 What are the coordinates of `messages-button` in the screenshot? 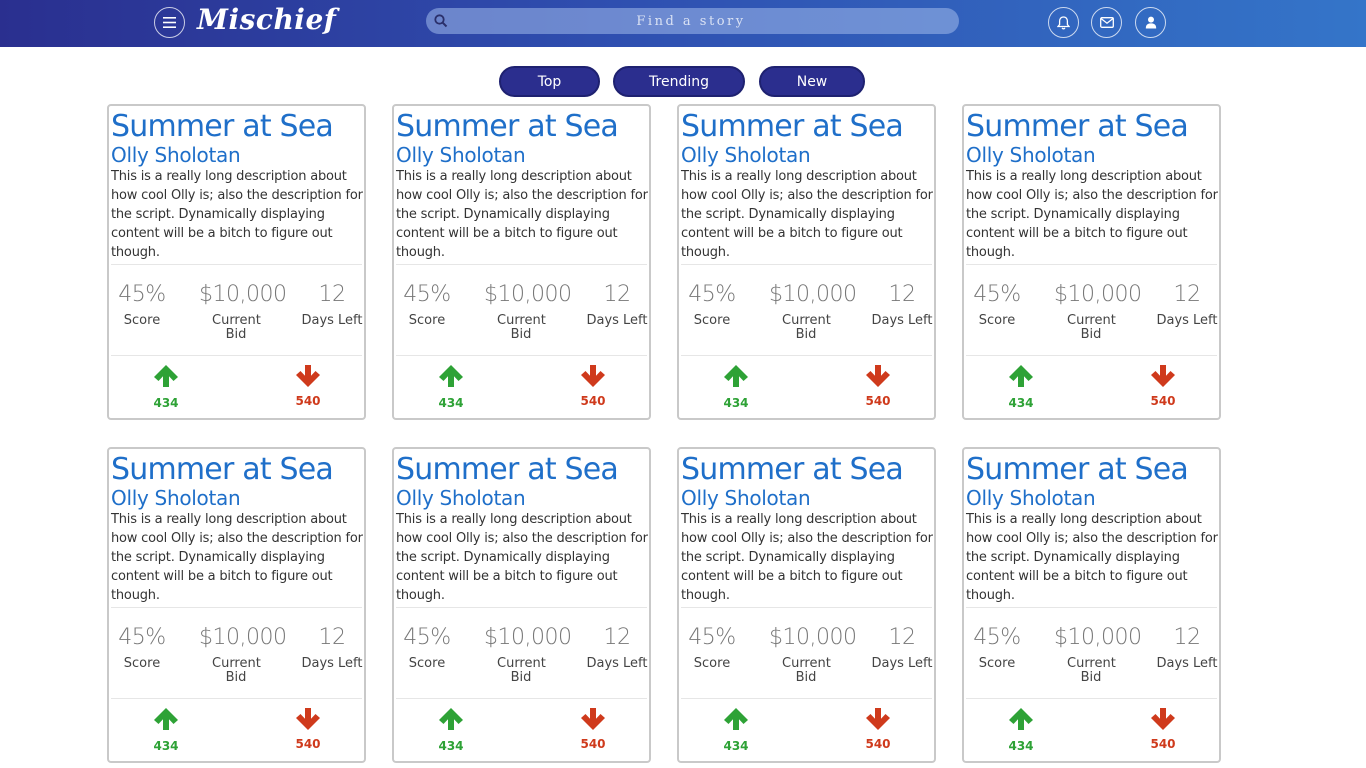 It's located at (1106, 22).